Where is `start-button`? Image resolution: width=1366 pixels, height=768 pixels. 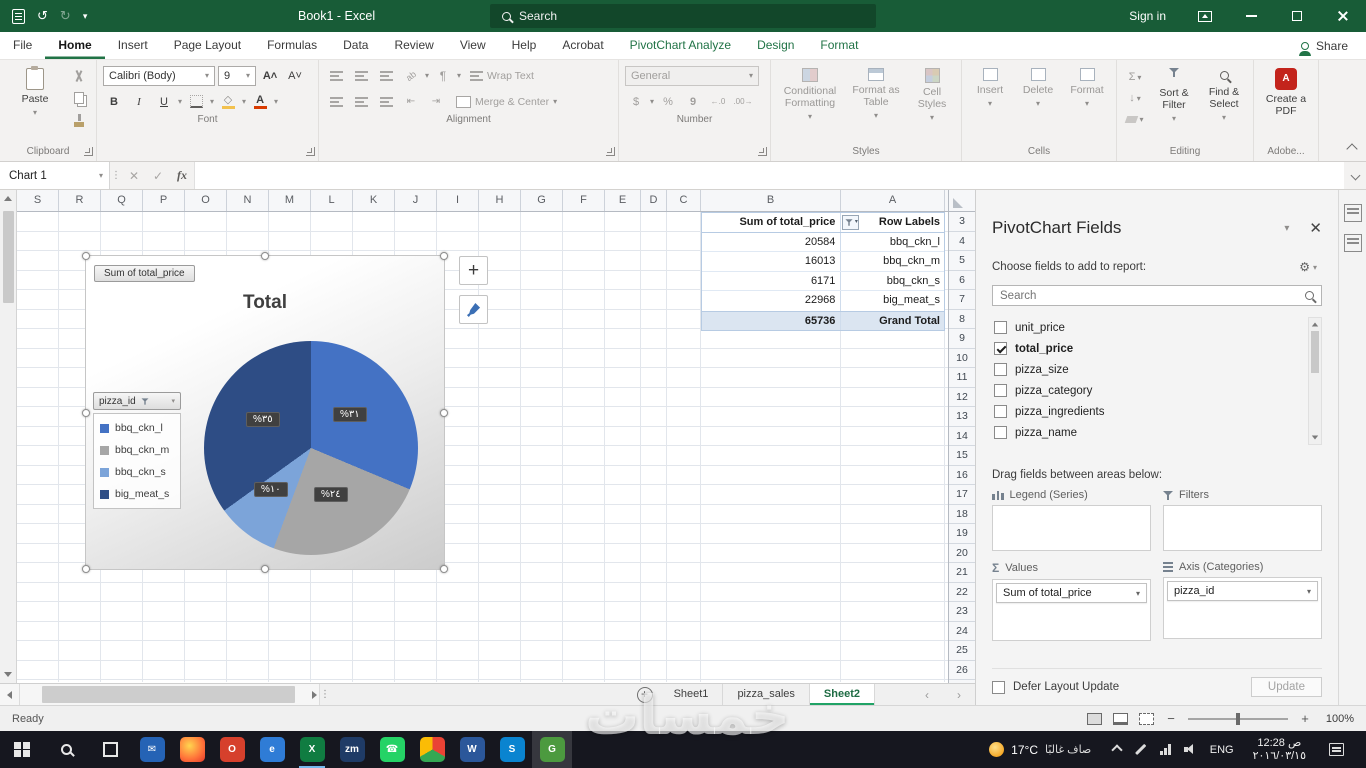 start-button is located at coordinates (22, 749).